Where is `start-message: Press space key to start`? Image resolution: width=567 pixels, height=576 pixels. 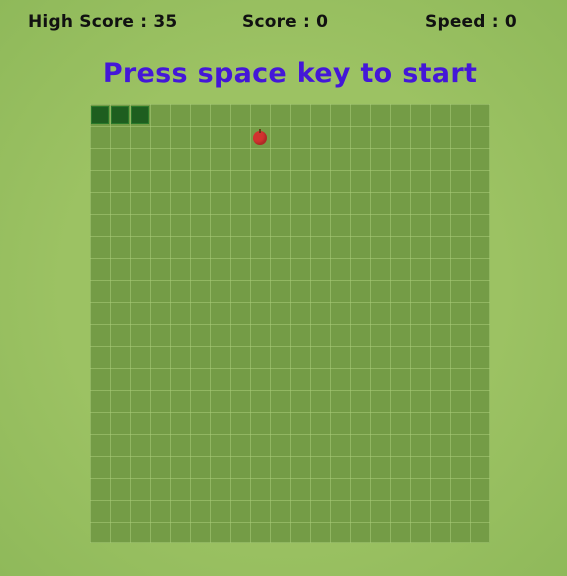
start-message: Press space key to start is located at coordinates (290, 73).